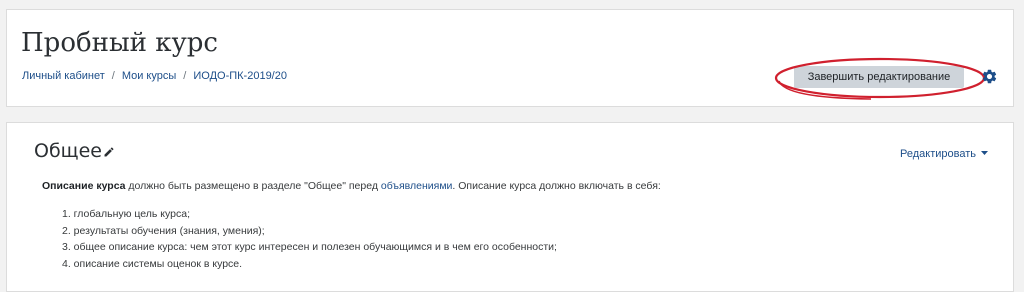 The image size is (1024, 292). I want to click on summary-bold: Описание курса, so click(84, 186).